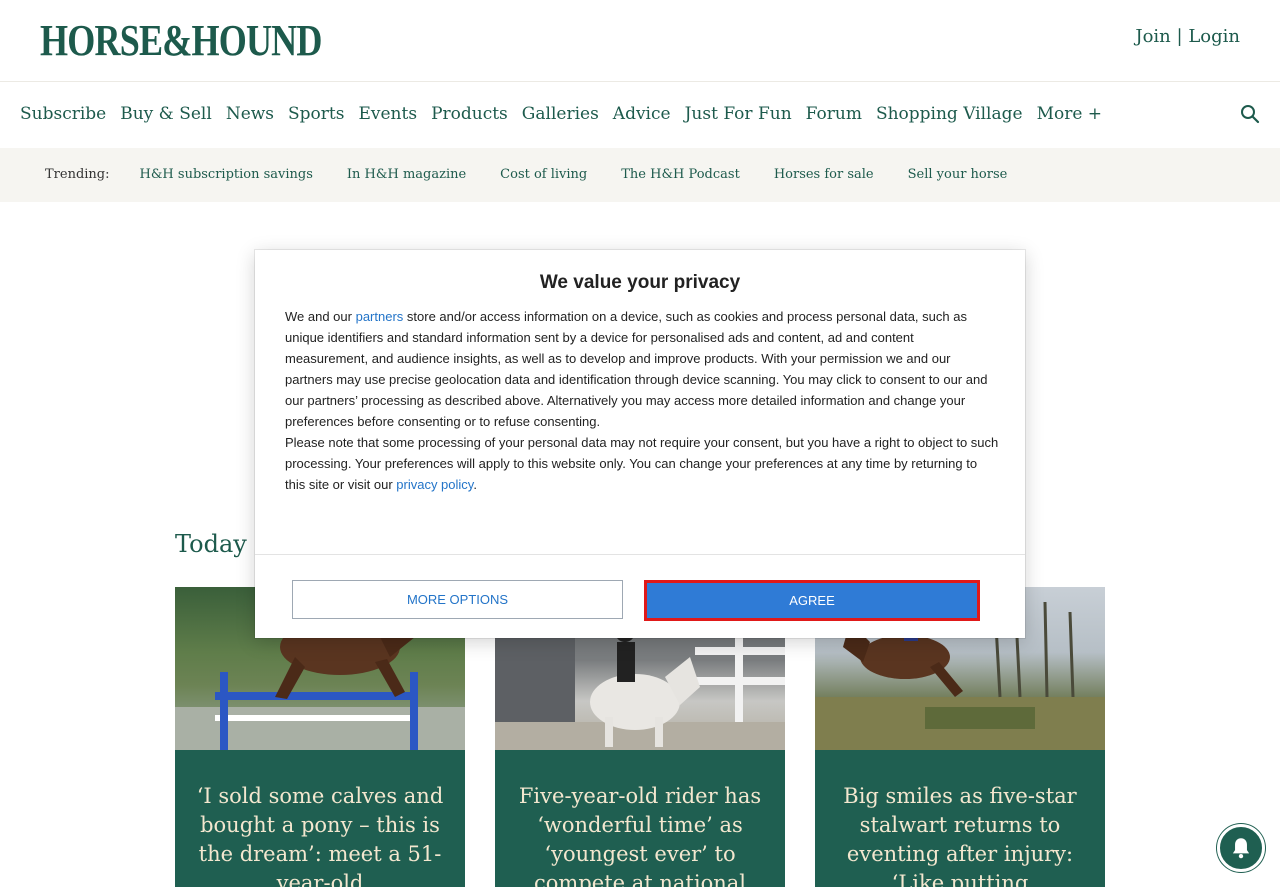 The image size is (1280, 887). Describe the element at coordinates (380, 316) in the screenshot. I see `partners-link: partners` at that location.